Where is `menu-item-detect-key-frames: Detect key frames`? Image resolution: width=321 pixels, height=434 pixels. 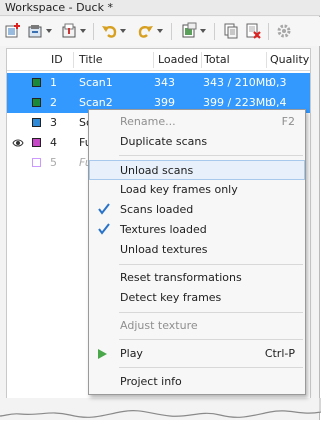
menu-item-detect-key-frames: Detect key frames is located at coordinates (197, 298).